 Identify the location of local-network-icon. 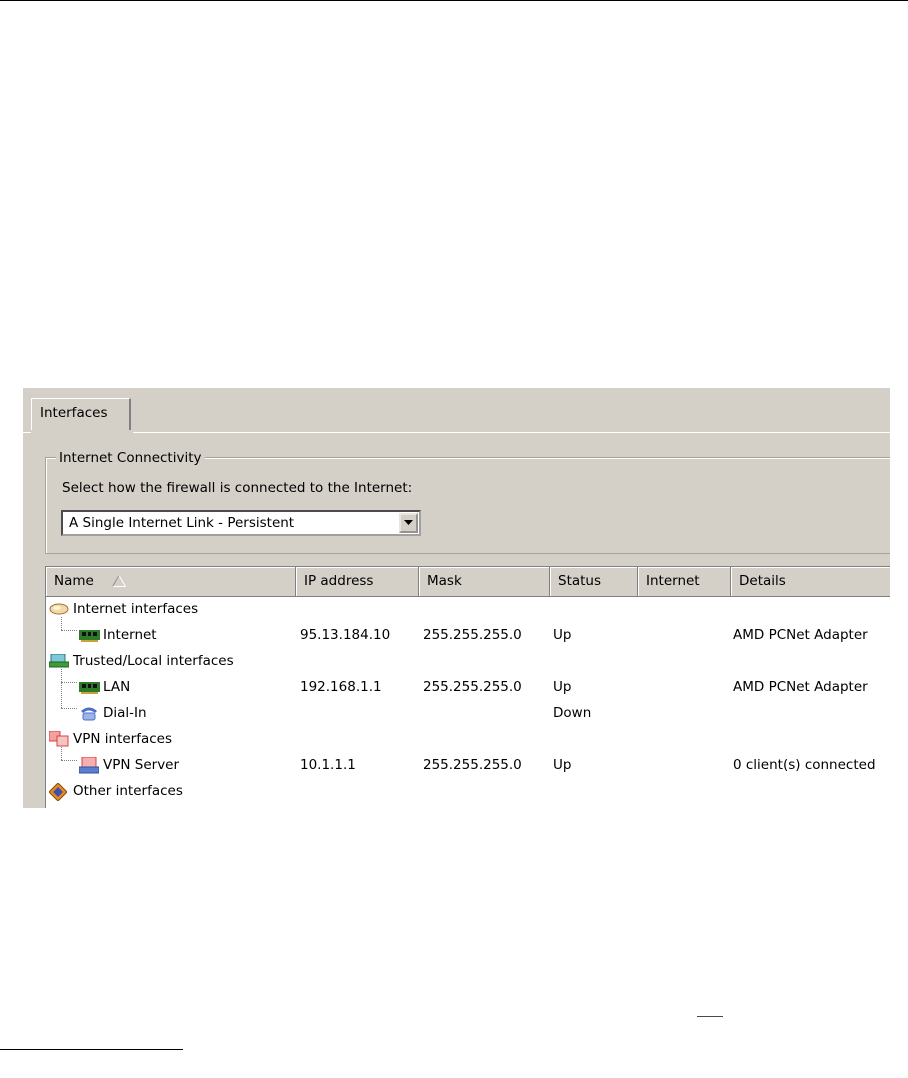
(59, 661).